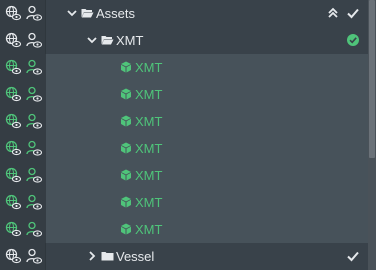 Image resolution: width=376 pixels, height=270 pixels. I want to click on tree-row-vessel: Vessel, so click(184, 256).